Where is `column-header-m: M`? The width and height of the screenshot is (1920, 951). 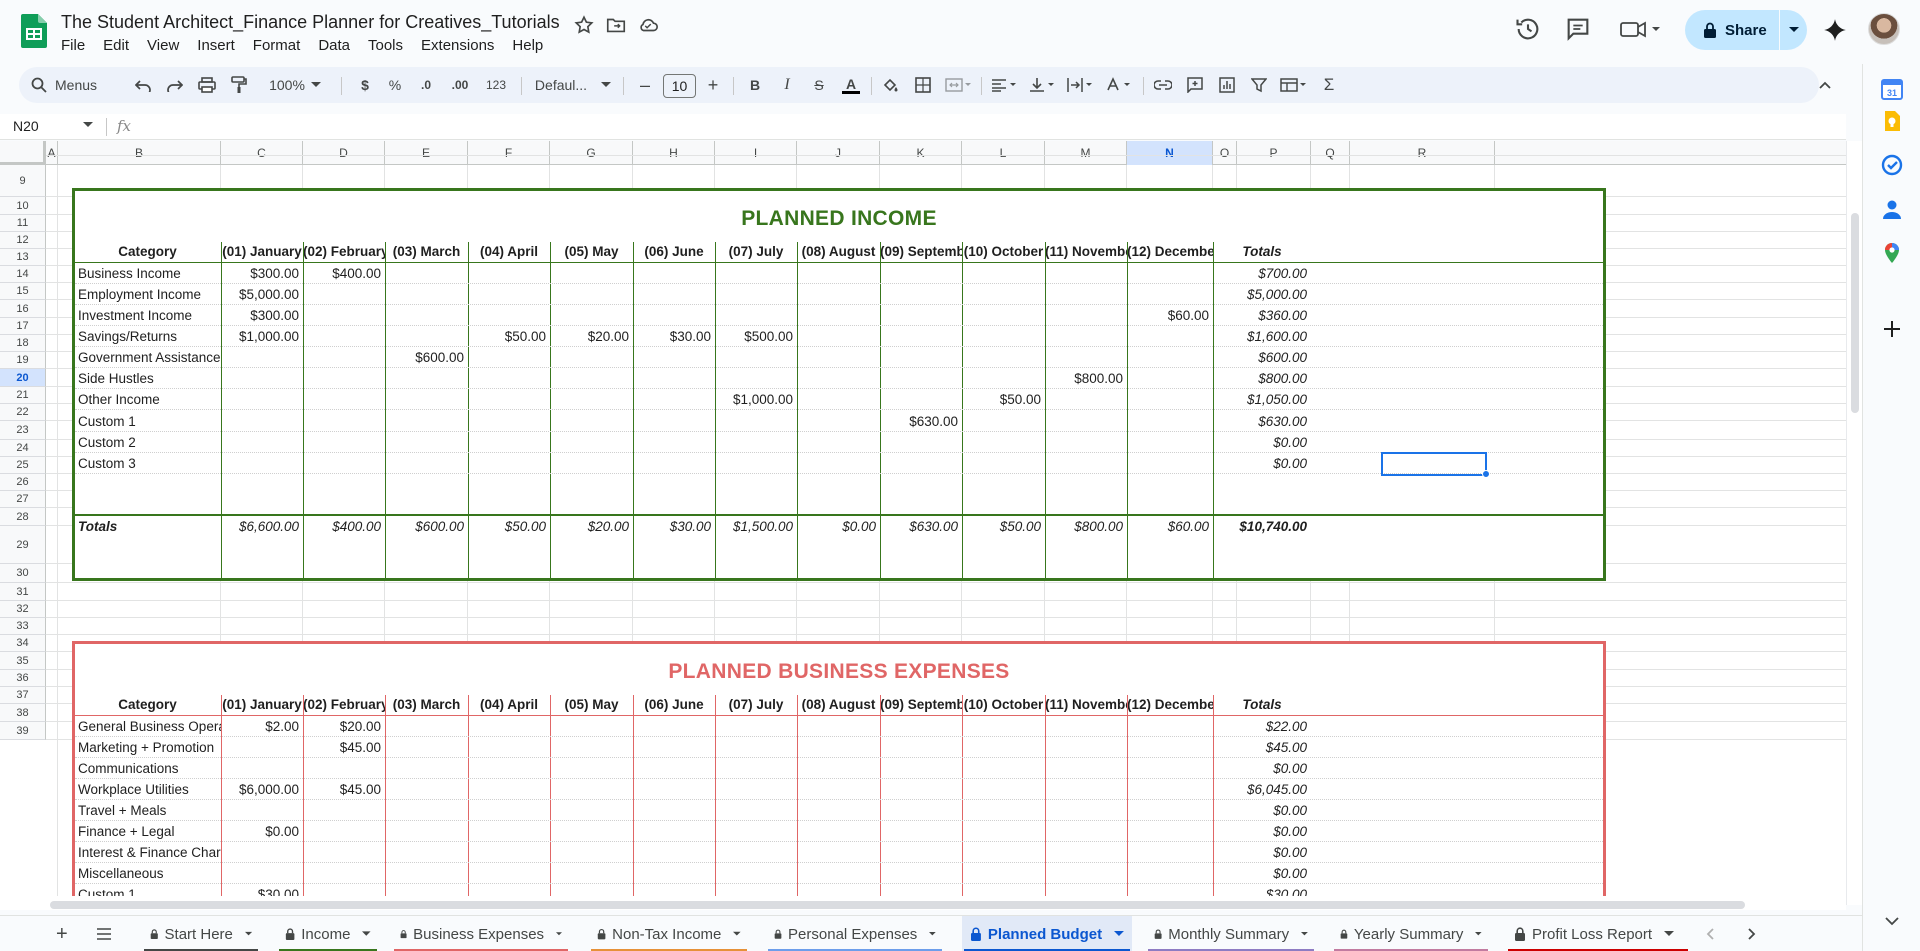
column-header-m: M is located at coordinates (1086, 153).